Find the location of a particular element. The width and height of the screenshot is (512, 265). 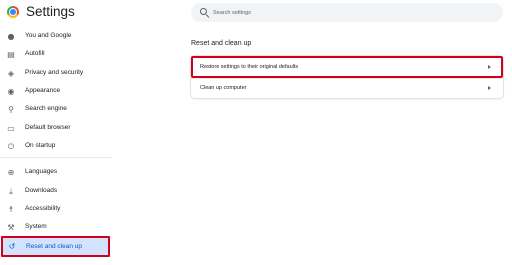

sidebar-item-default-browser: ▭ Default browser is located at coordinates (56, 129).